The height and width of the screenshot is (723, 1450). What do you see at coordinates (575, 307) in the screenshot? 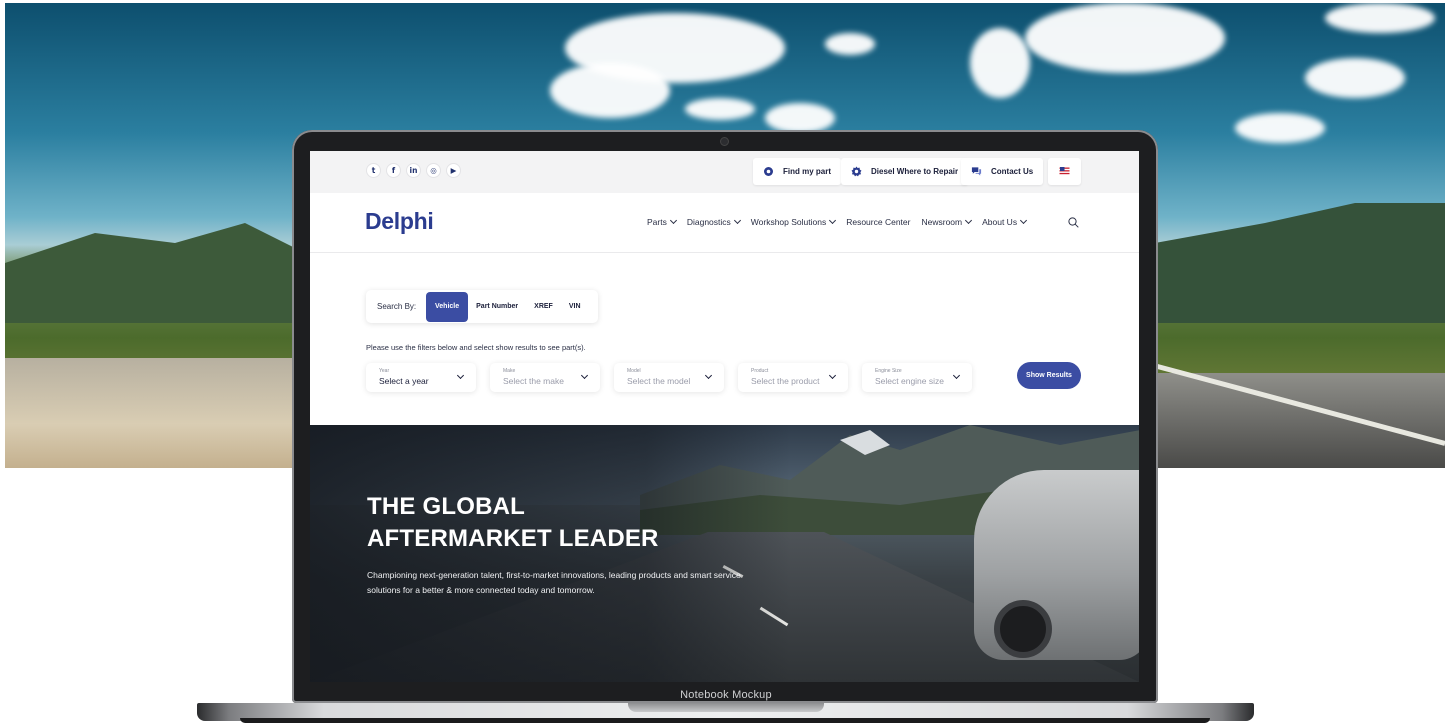
I see `tab-vin: VIN` at bounding box center [575, 307].